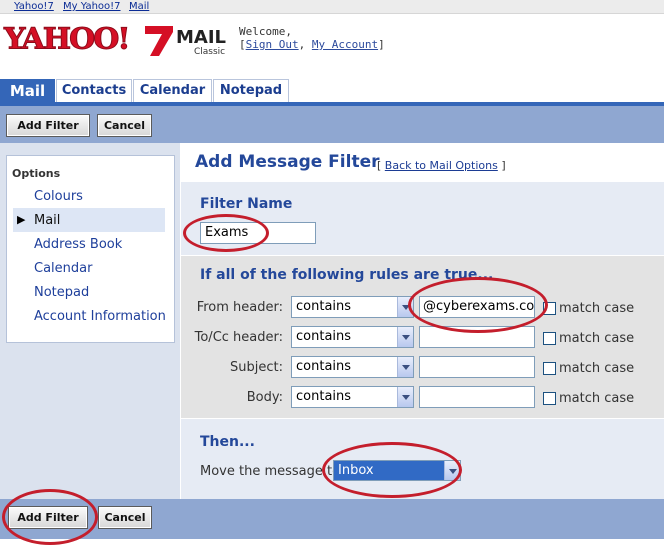 This screenshot has width=664, height=548. Describe the element at coordinates (48, 125) in the screenshot. I see `add-filter-button-top: Add Filter` at that location.